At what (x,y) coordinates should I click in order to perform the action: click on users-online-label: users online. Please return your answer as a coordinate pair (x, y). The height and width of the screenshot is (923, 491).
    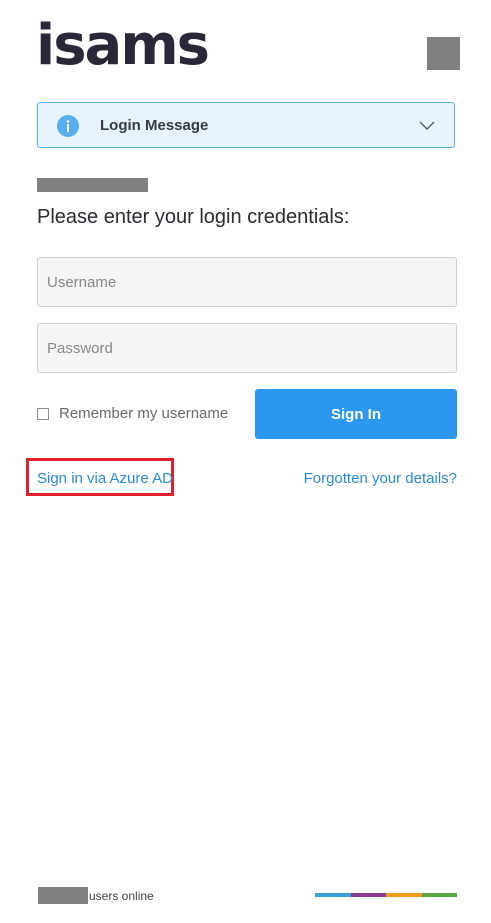
    Looking at the image, I should click on (121, 896).